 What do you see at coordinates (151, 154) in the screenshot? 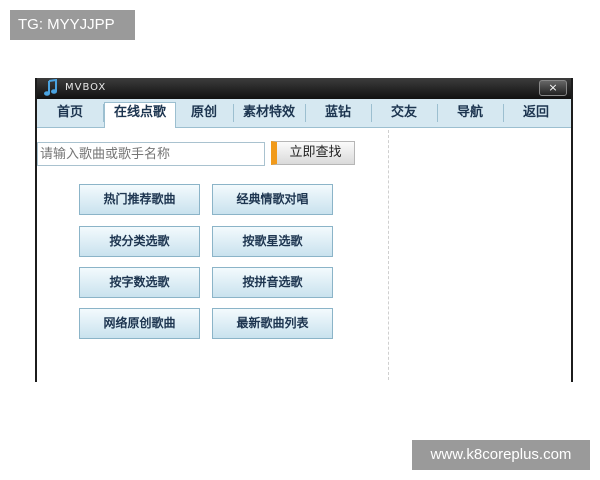
I see `song-search-input` at bounding box center [151, 154].